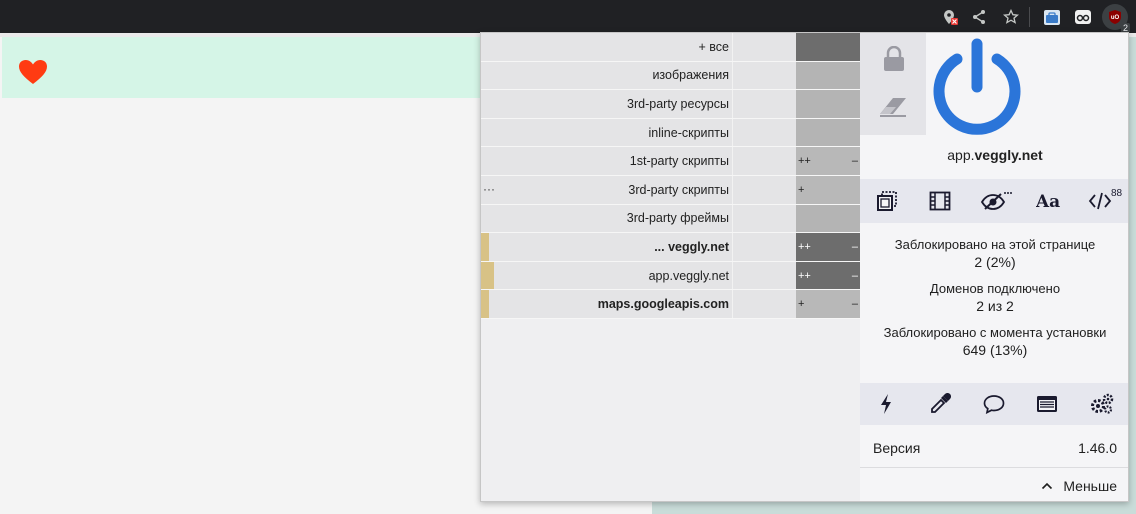  I want to click on location-blocked-icon, so click(950, 17).